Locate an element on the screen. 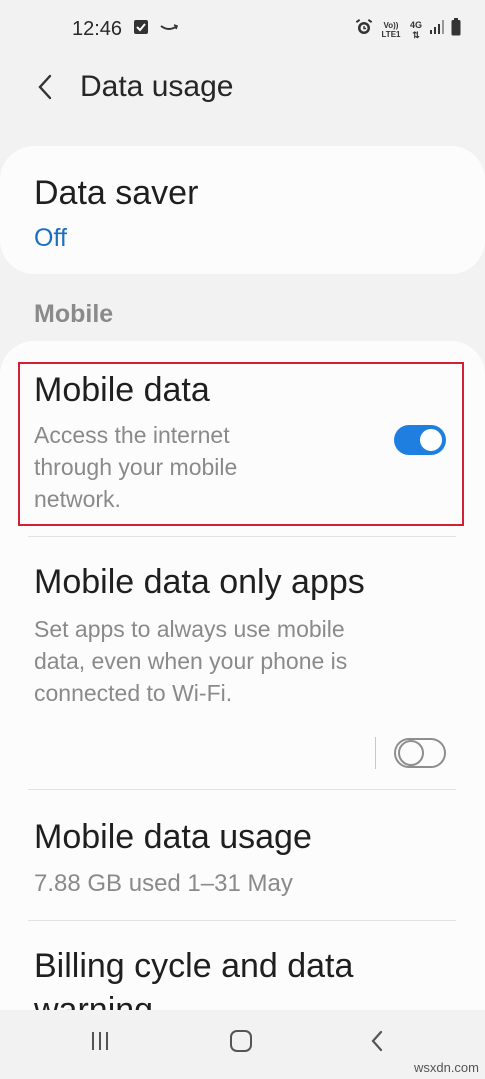 This screenshot has width=485, height=1079. gallery-notification-icon is located at coordinates (141, 29).